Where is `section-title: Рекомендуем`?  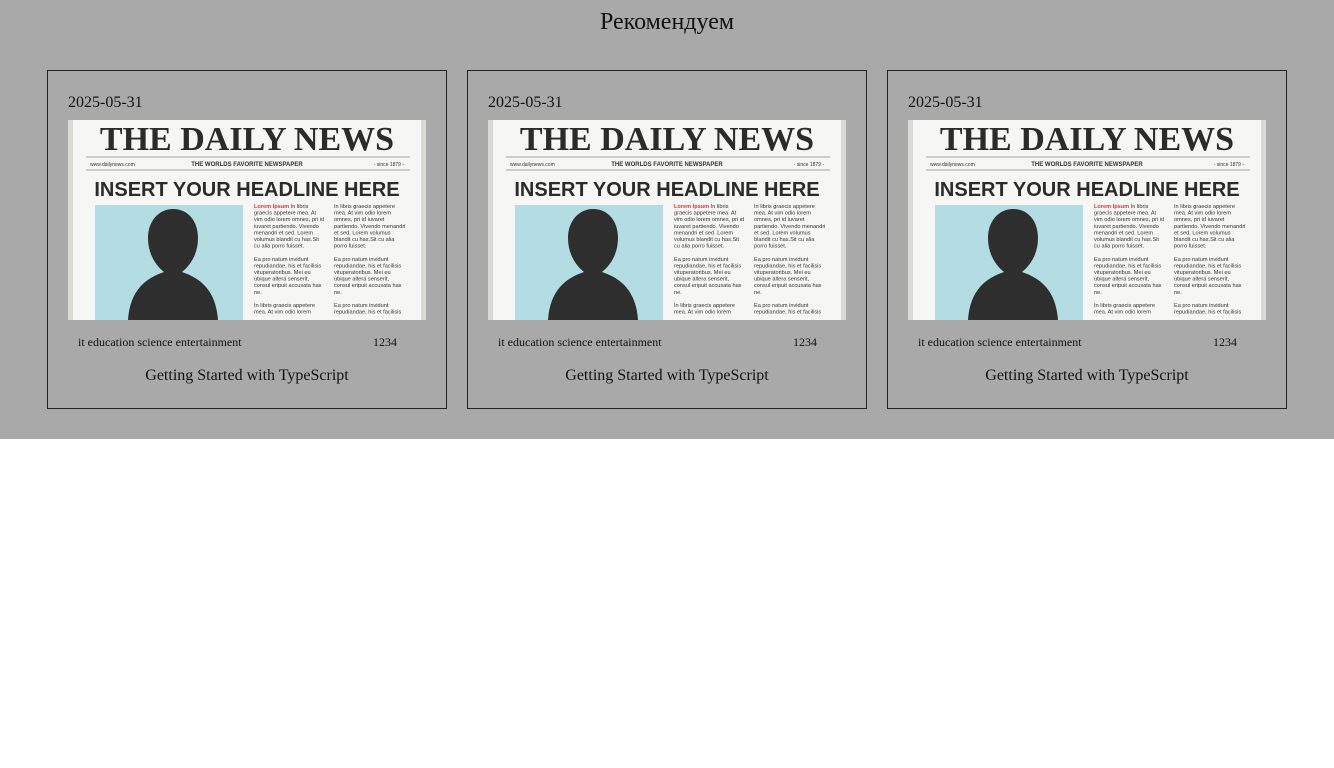
section-title: Рекомендуем is located at coordinates (667, 22).